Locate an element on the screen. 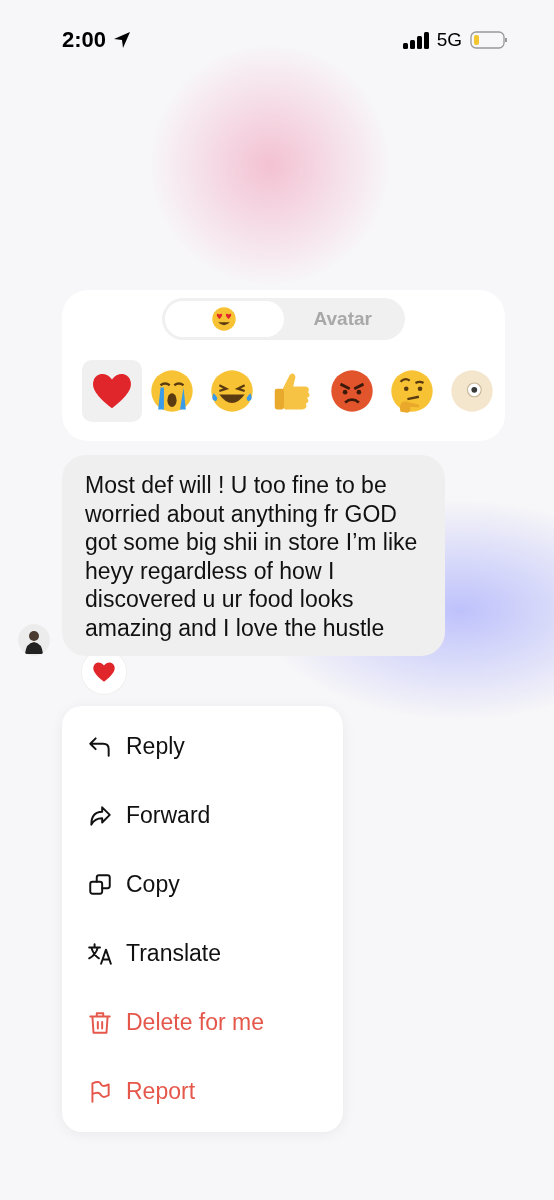  clock-time: 2:00 is located at coordinates (84, 40).